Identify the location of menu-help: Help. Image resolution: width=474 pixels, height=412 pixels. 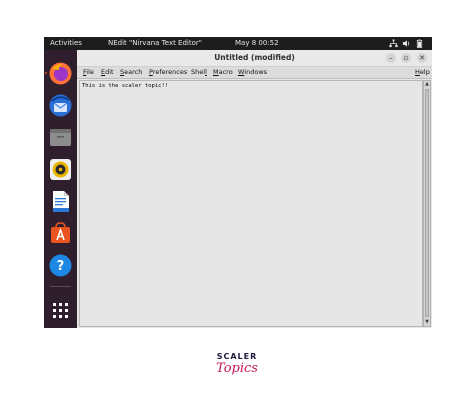
(422, 72).